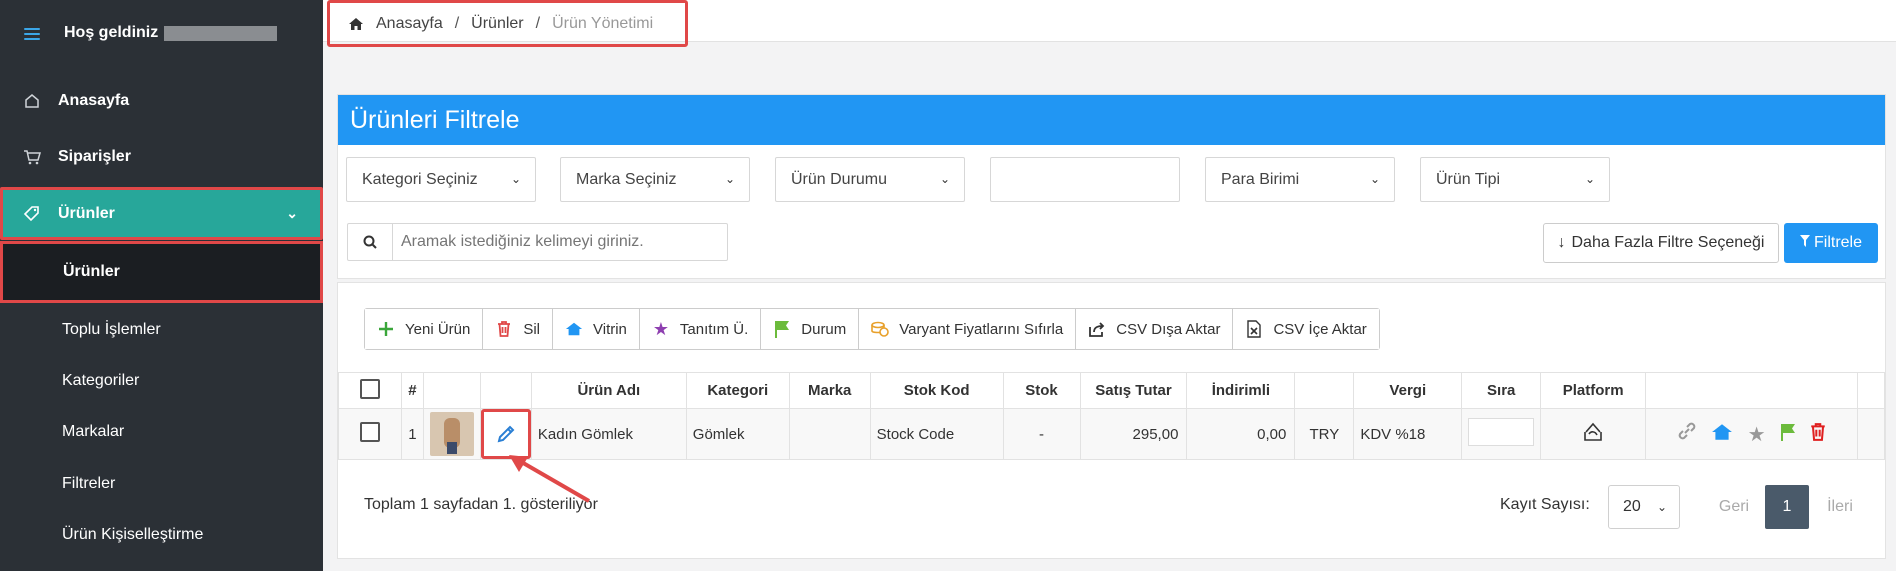 Image resolution: width=1896 pixels, height=571 pixels. I want to click on breadcrumb-section: Ürünler, so click(497, 24).